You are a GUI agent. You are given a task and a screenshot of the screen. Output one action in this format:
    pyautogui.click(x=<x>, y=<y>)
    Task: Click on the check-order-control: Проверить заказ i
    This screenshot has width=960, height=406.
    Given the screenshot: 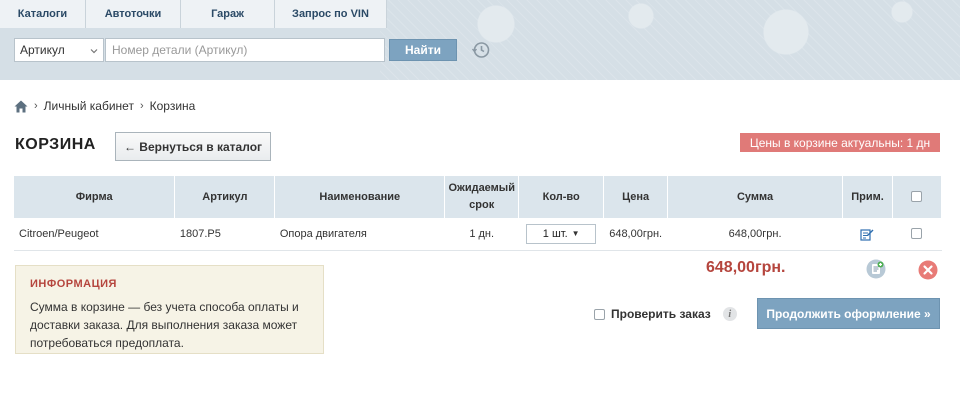 What is the action you would take?
    pyautogui.click(x=665, y=314)
    